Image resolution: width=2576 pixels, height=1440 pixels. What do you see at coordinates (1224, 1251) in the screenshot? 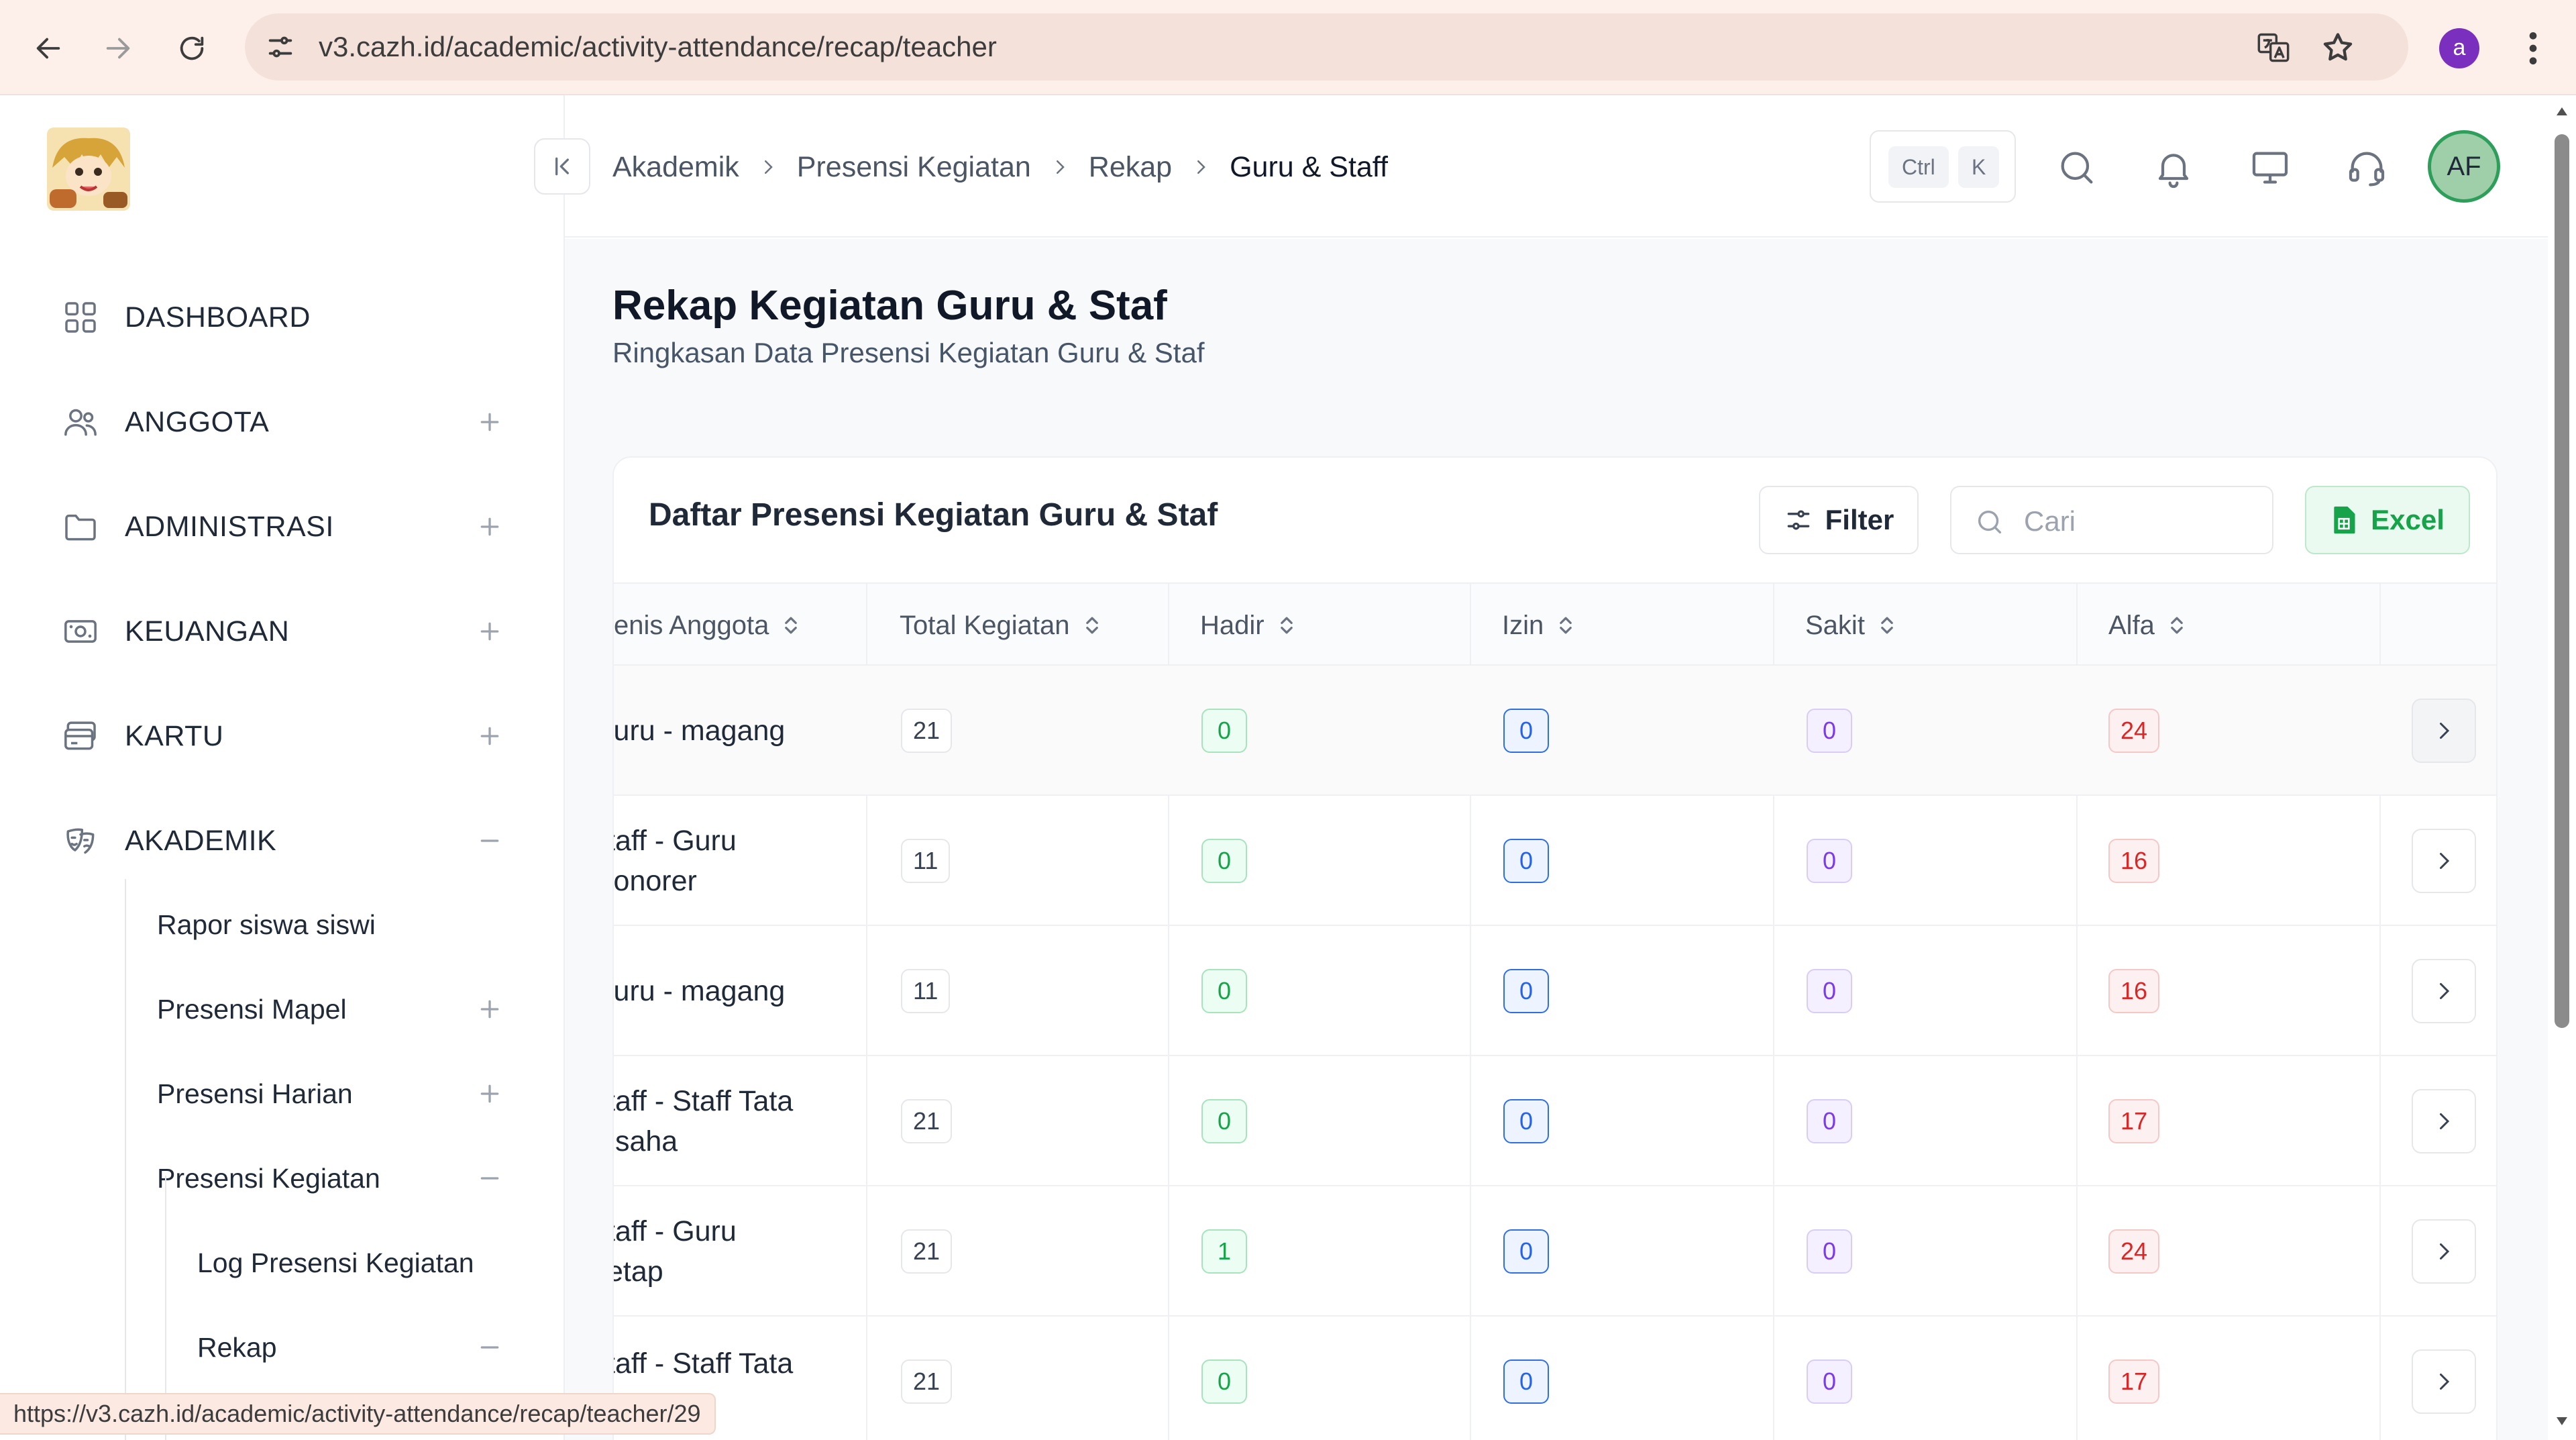
I see `hadir-badge: 1` at bounding box center [1224, 1251].